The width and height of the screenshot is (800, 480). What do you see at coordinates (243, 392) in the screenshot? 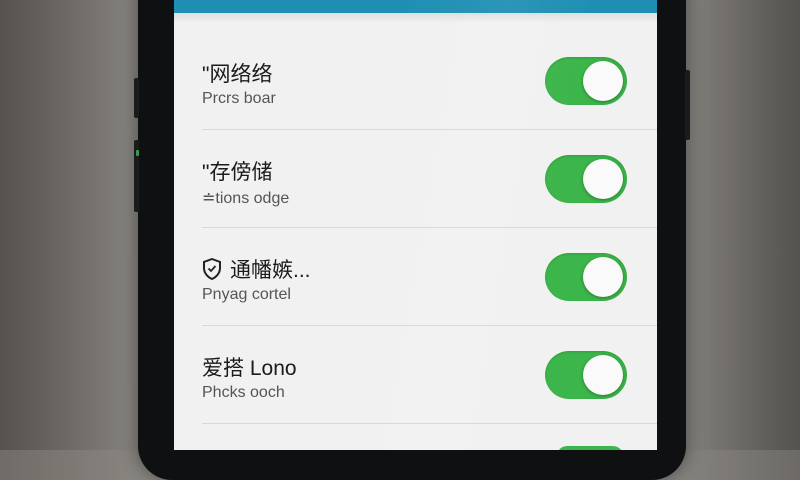
I see `setting-subtitle: Phcks ooch` at bounding box center [243, 392].